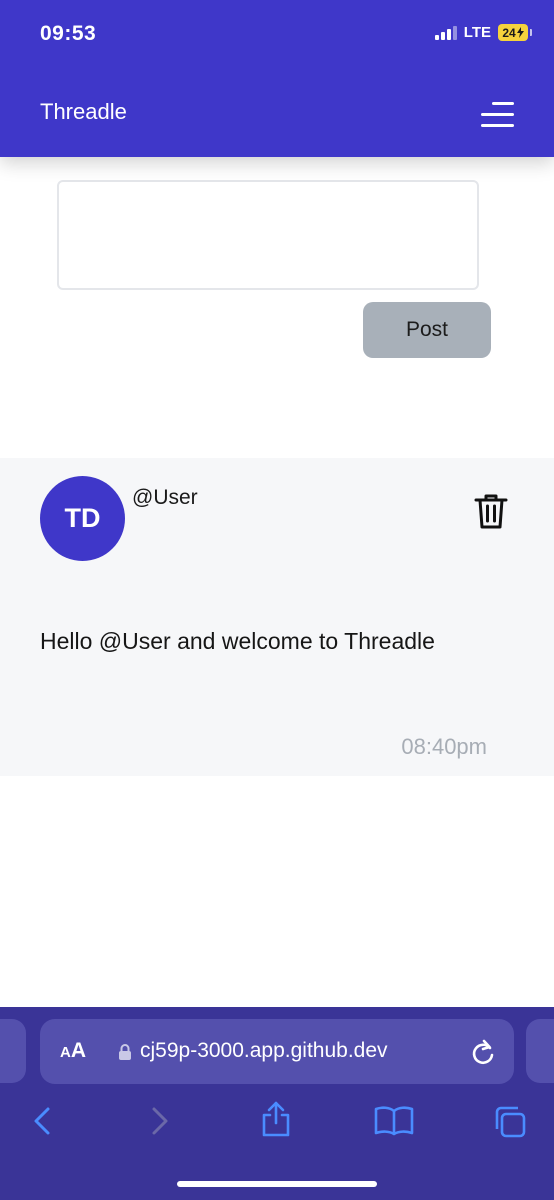  Describe the element at coordinates (268, 235) in the screenshot. I see `post-composer-input` at that location.